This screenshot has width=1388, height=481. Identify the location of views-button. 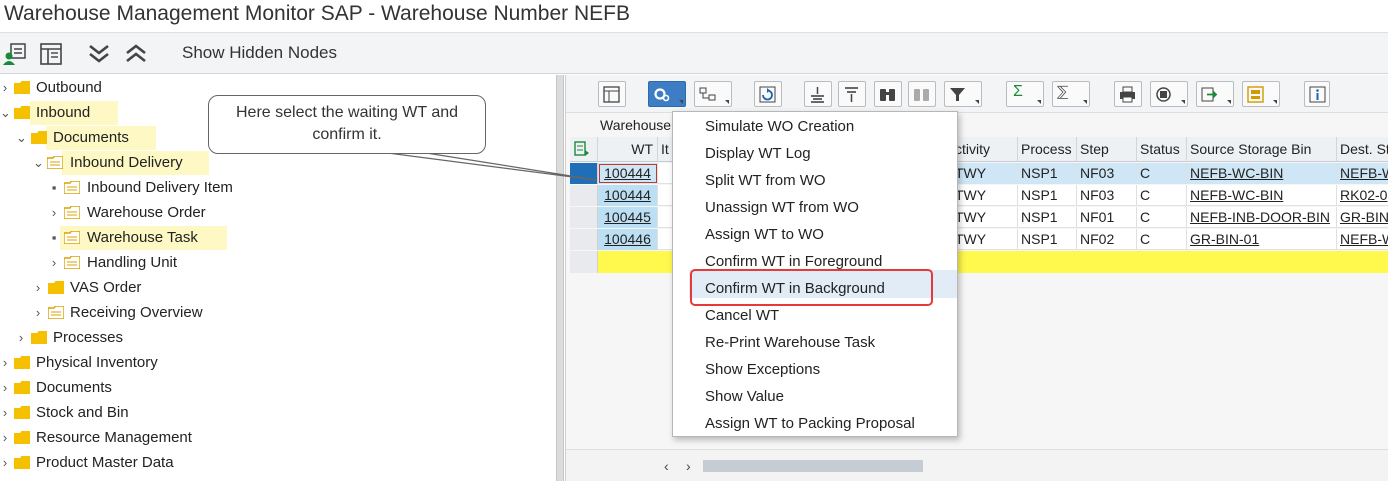
(1169, 94).